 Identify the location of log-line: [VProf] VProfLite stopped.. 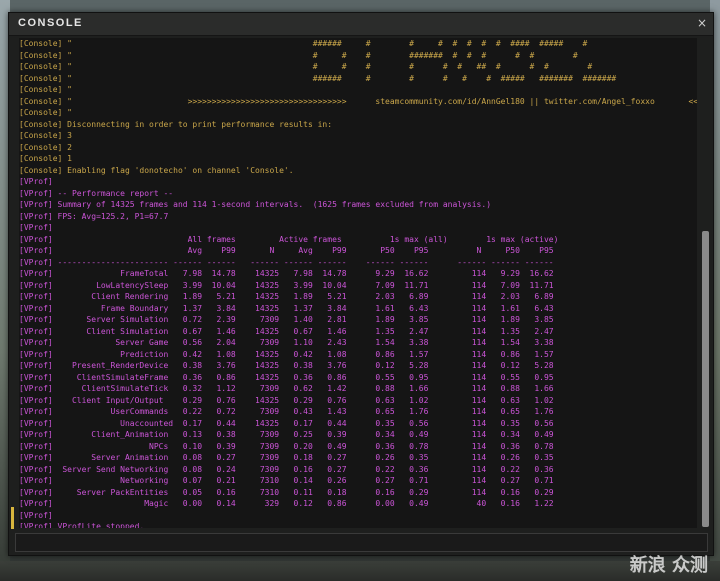
(82, 525).